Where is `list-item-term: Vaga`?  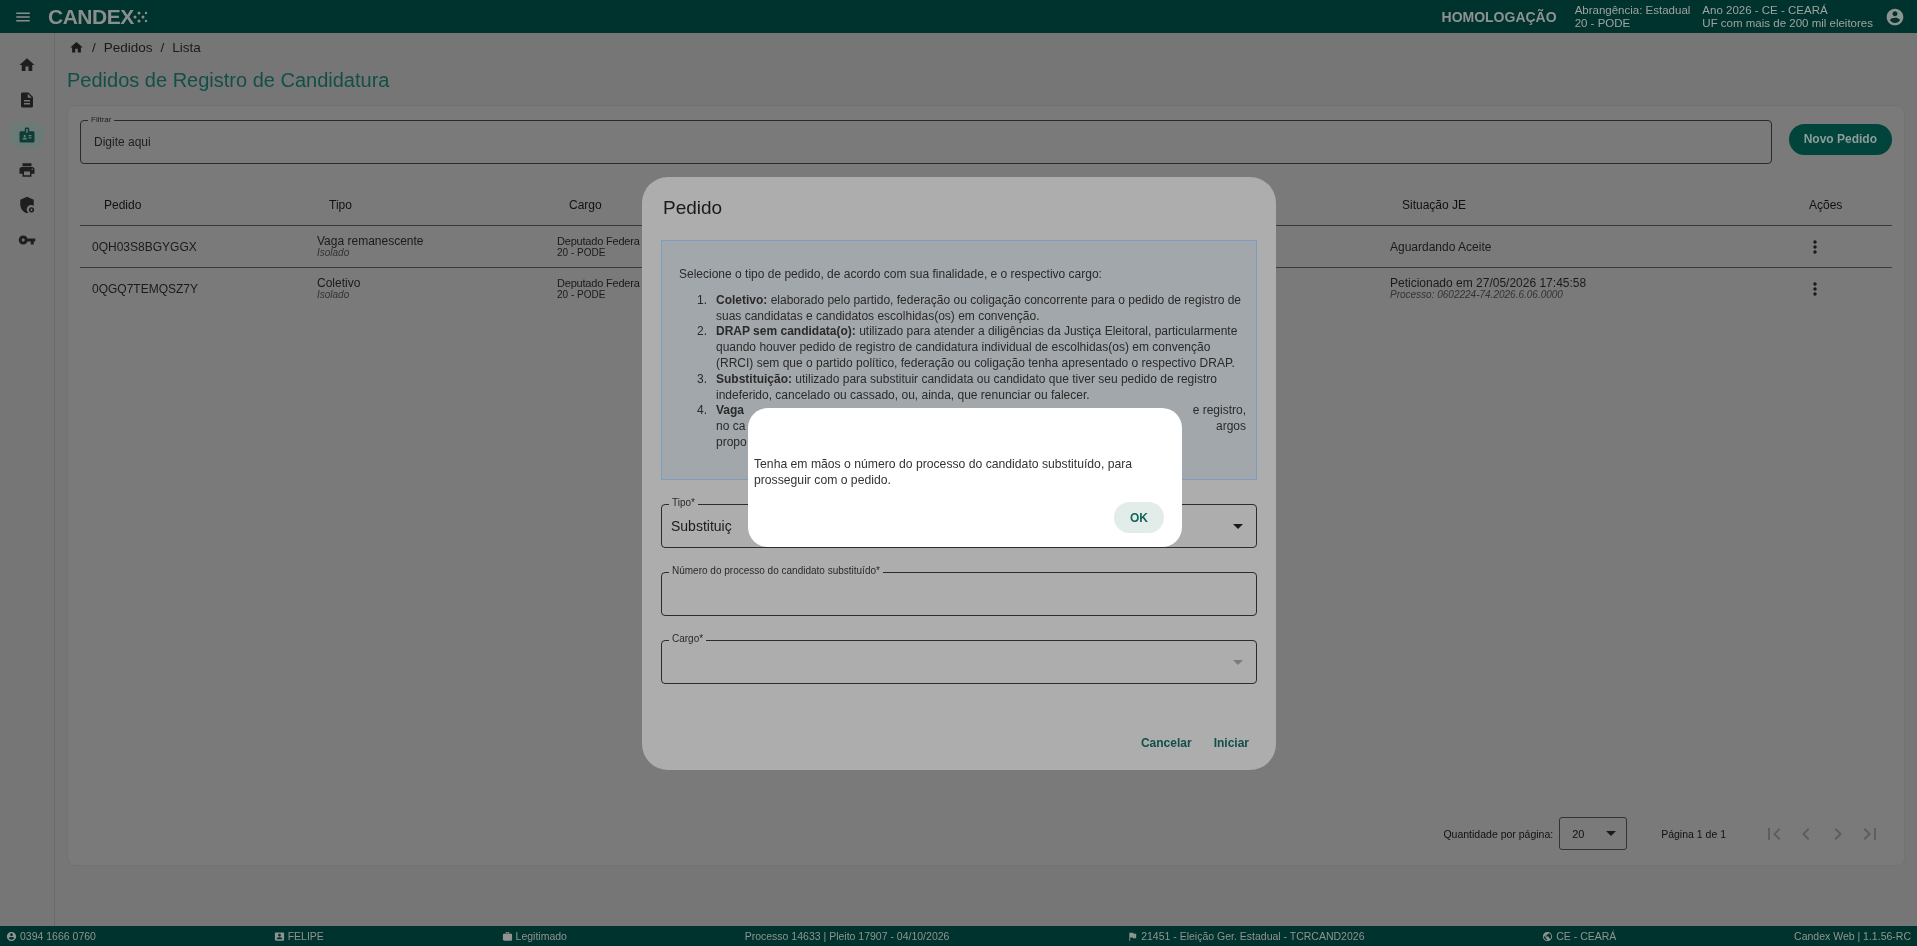 list-item-term: Vaga is located at coordinates (730, 411).